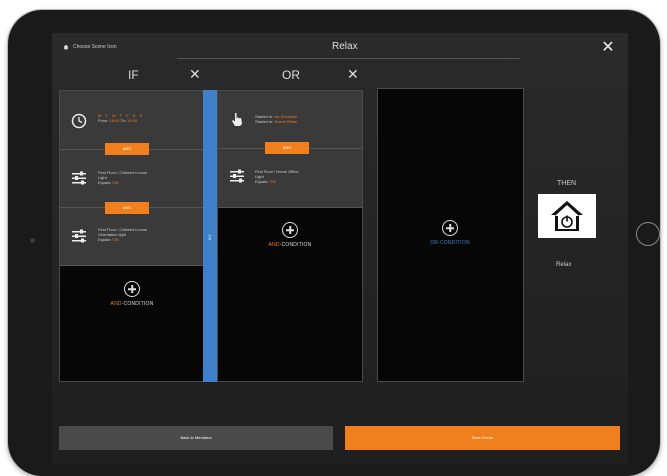 This screenshot has height=476, width=667. I want to click on then-scene-name: Relax, so click(564, 265).